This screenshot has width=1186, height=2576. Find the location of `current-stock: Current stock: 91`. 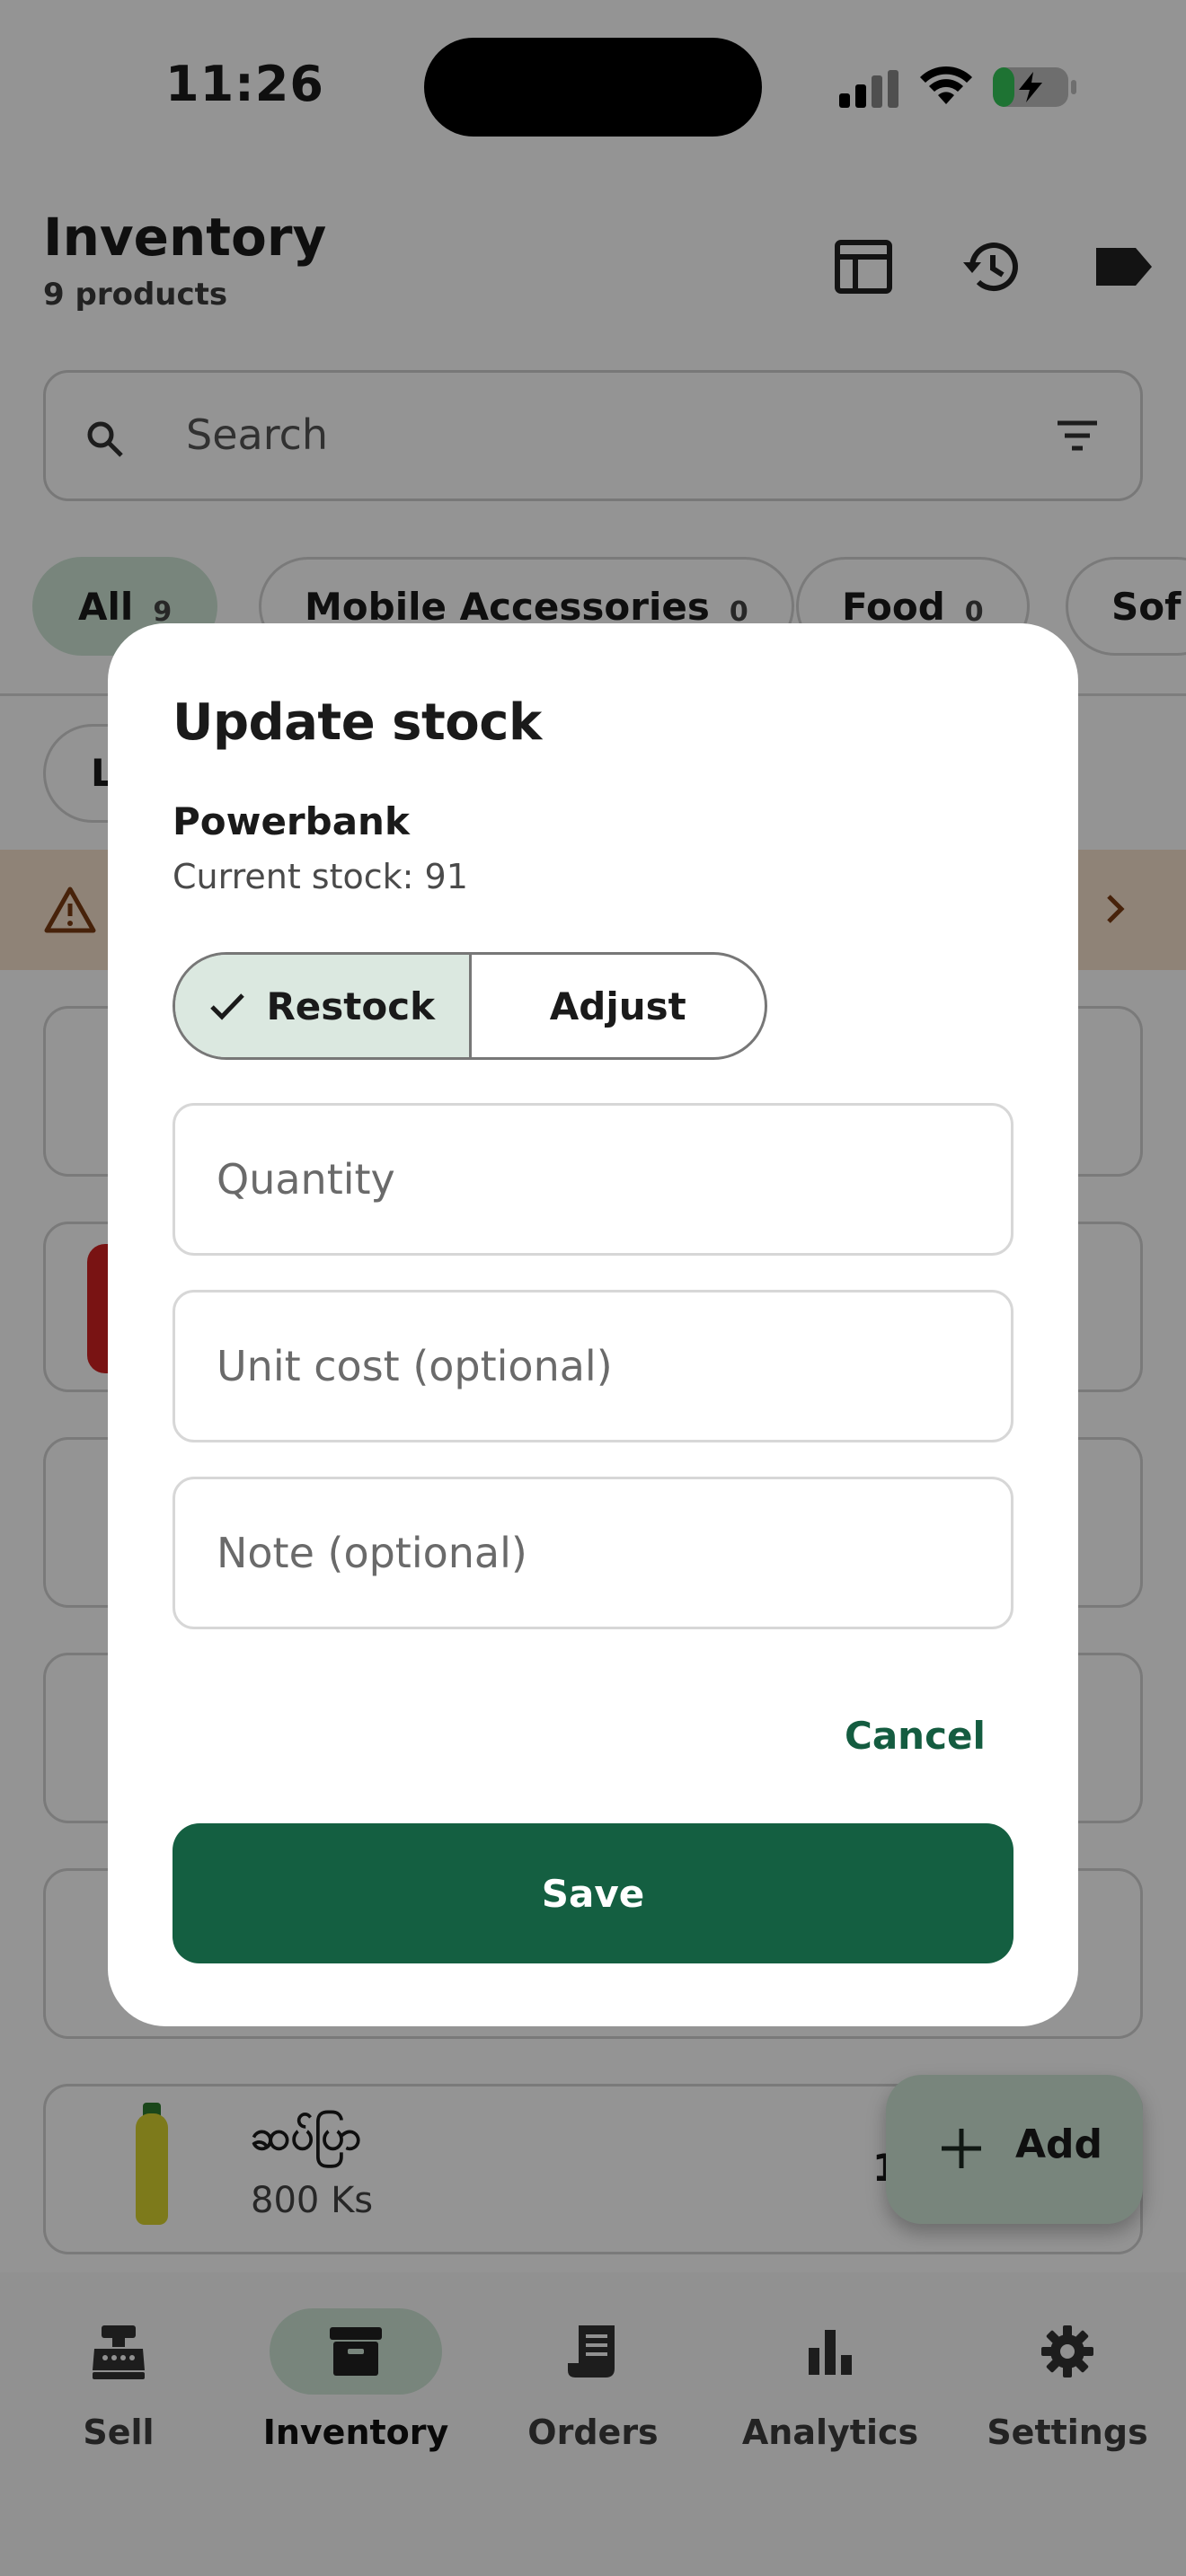

current-stock: Current stock: 91 is located at coordinates (320, 876).